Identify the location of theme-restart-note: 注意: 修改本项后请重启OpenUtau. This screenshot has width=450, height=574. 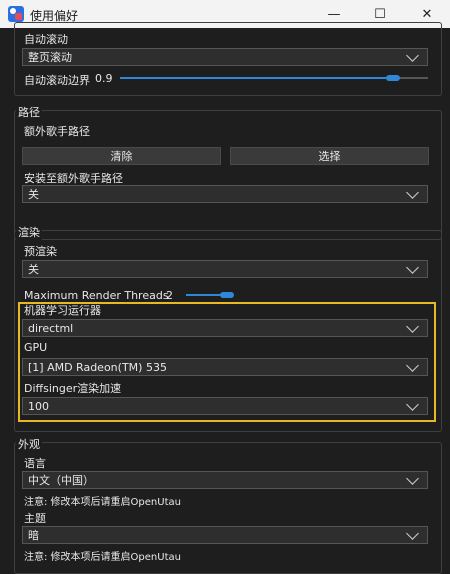
(102, 557).